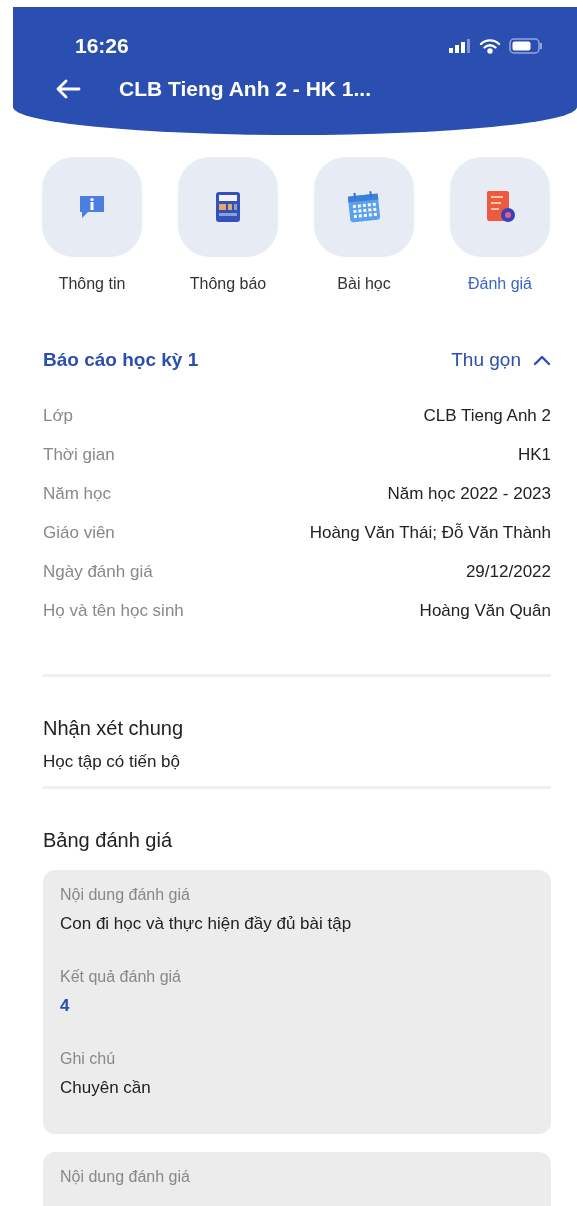 This screenshot has height=1206, width=577. What do you see at coordinates (121, 360) in the screenshot?
I see `report-title: Báo cáo học kỳ 1` at bounding box center [121, 360].